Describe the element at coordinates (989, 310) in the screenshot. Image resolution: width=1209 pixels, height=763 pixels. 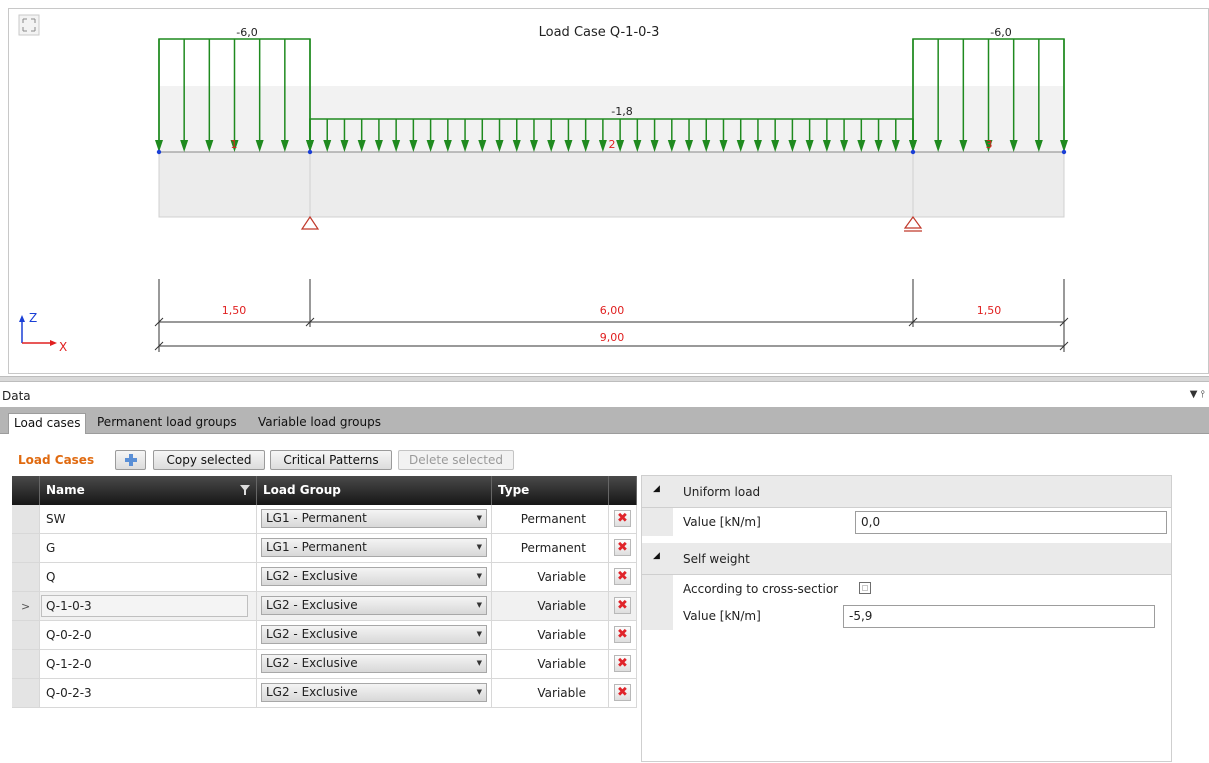
I see `dimension-right: 1,50` at that location.